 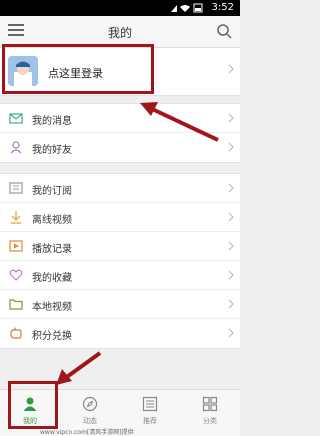 I want to click on watermark-text: www.vipcn.com[清风手游网]提供, so click(x=87, y=432).